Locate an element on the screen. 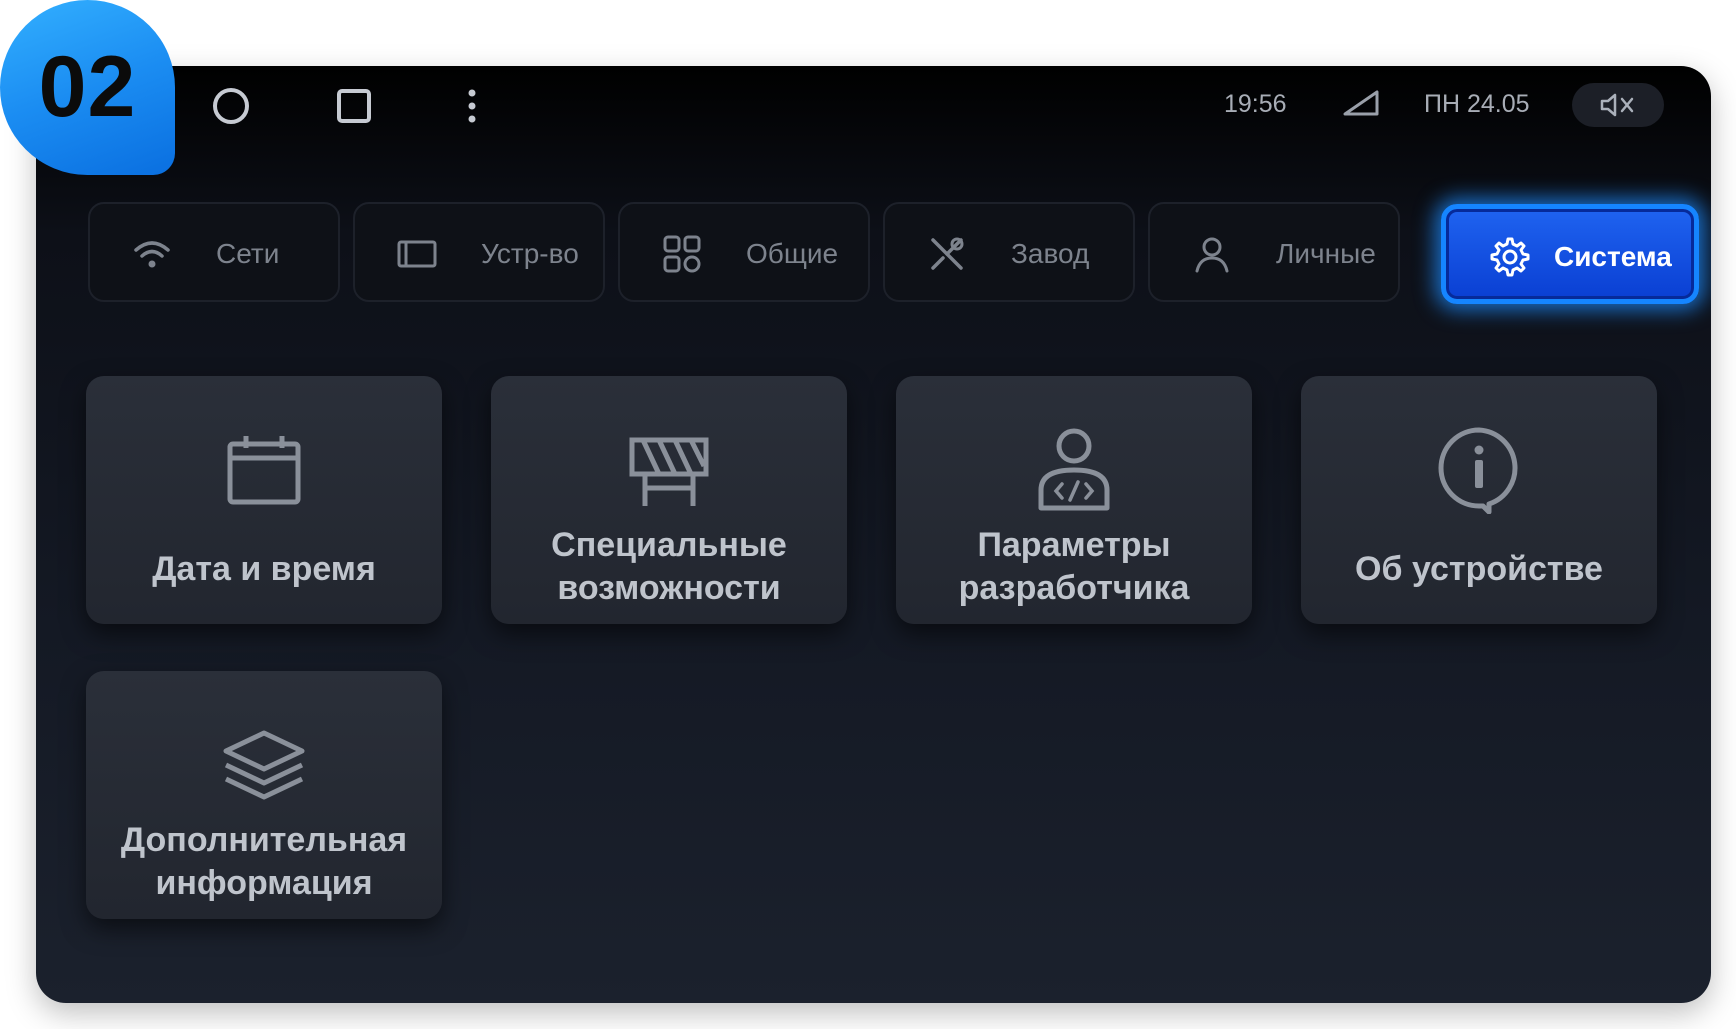 The height and width of the screenshot is (1029, 1736). step-number: 02 is located at coordinates (87, 87).